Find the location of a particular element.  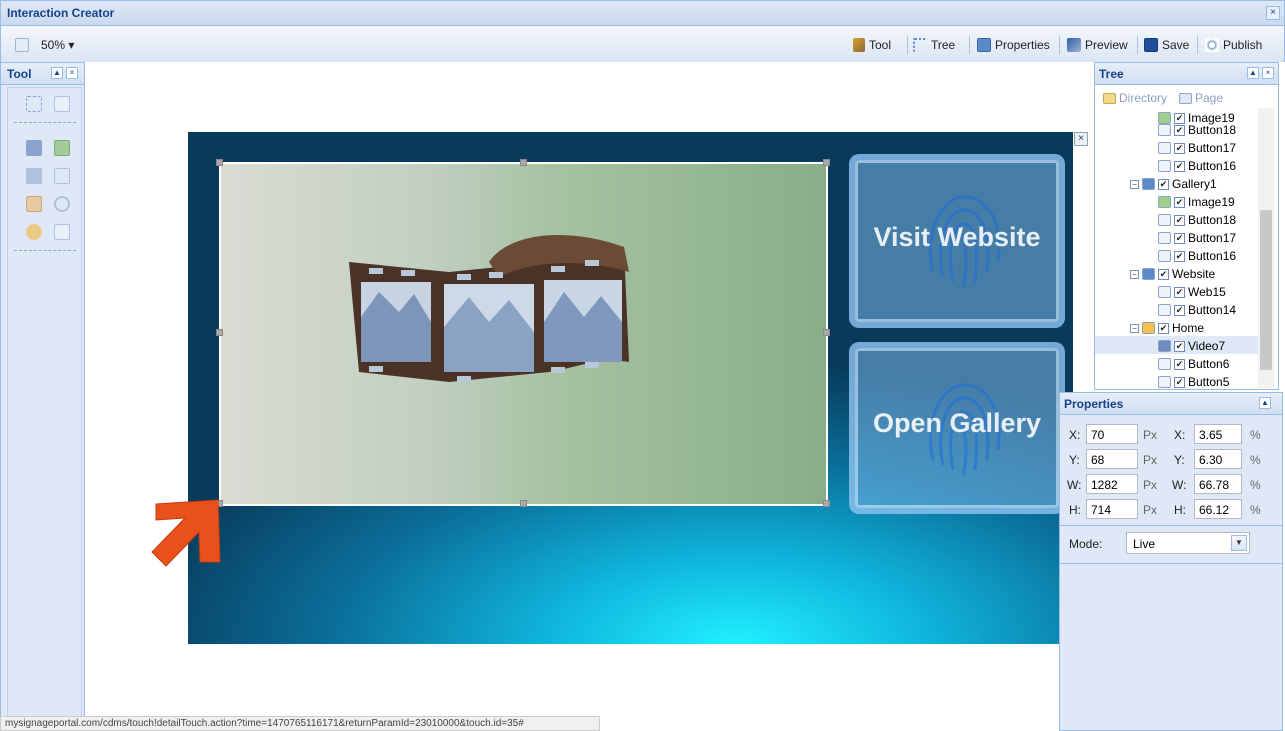

image-tool-icon is located at coordinates (62, 148).